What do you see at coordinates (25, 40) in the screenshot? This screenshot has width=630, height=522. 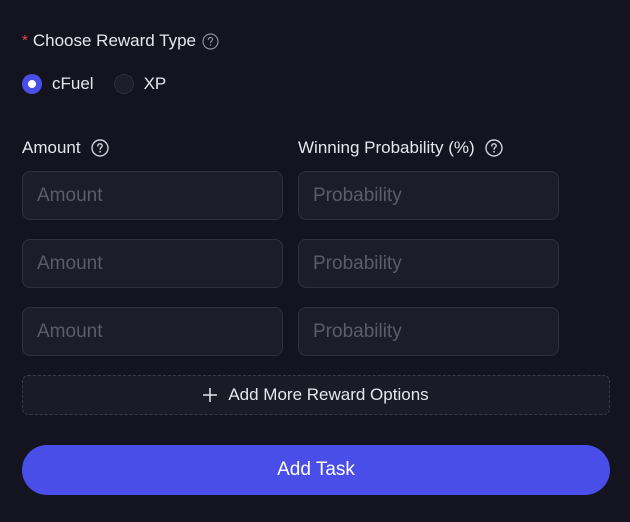 I see `required-marker: *` at bounding box center [25, 40].